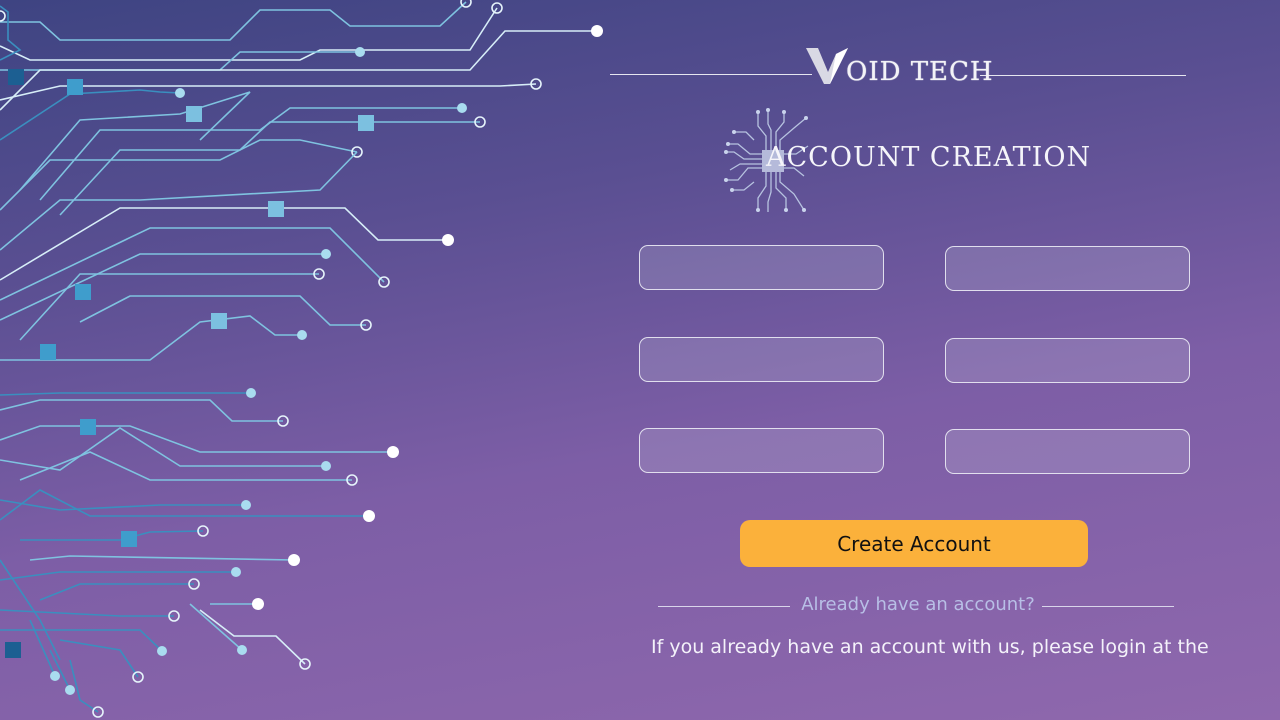 The width and height of the screenshot is (1280, 720). I want to click on section-title: ACCOUNT CREATION, so click(929, 157).